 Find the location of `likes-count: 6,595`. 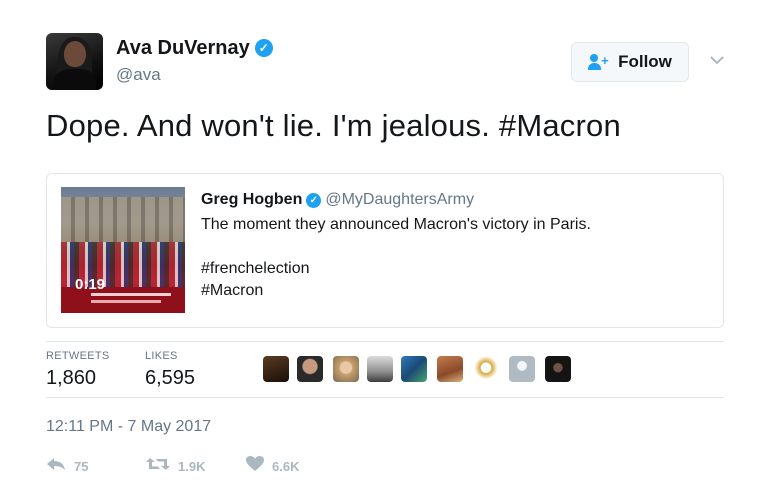

likes-count: 6,595 is located at coordinates (170, 378).